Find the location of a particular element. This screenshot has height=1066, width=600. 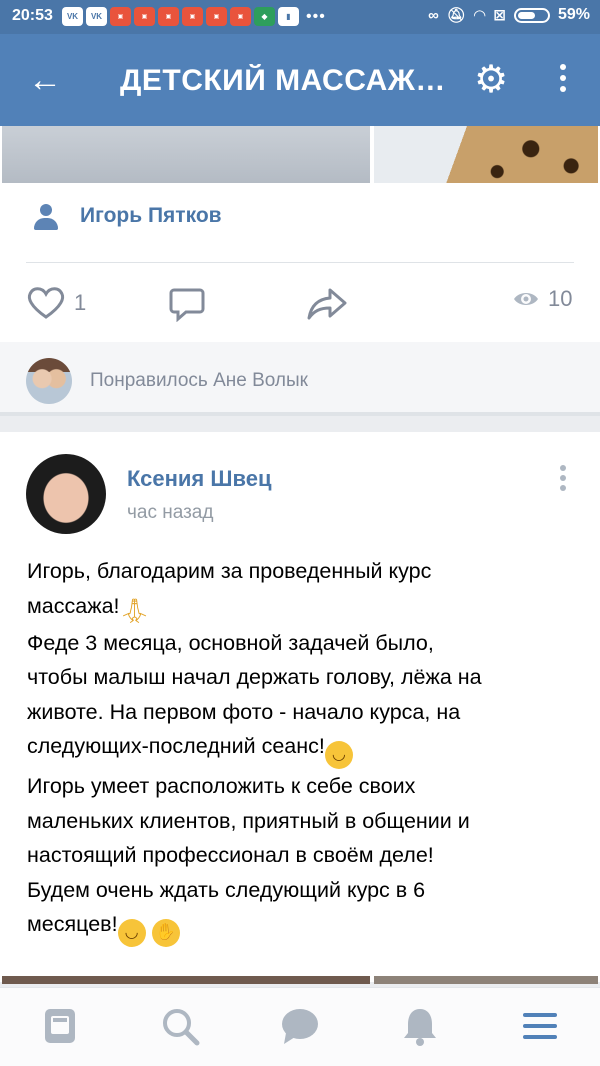

views-counter: 10 is located at coordinates (542, 299).